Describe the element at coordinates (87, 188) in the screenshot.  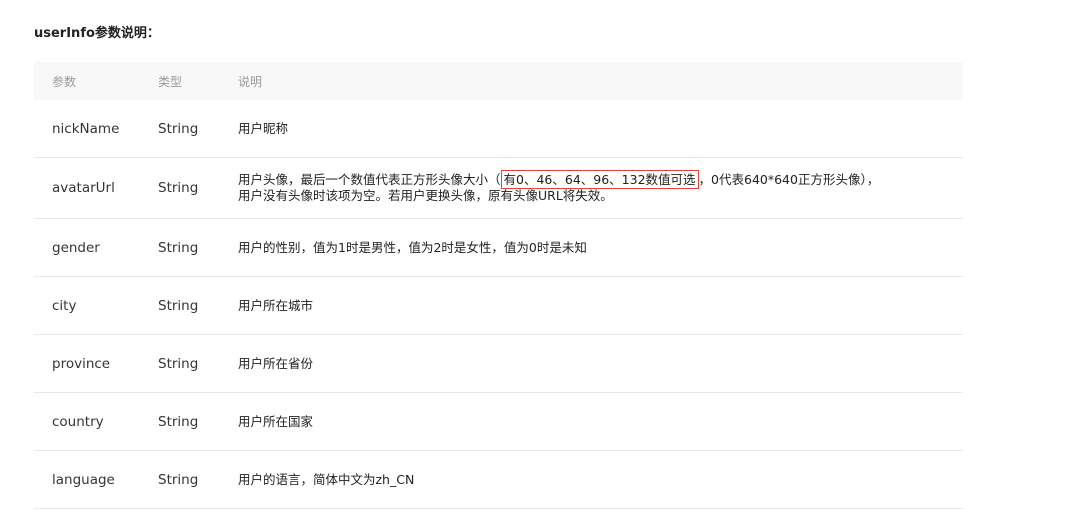
I see `param-cell: avatarUrl` at that location.